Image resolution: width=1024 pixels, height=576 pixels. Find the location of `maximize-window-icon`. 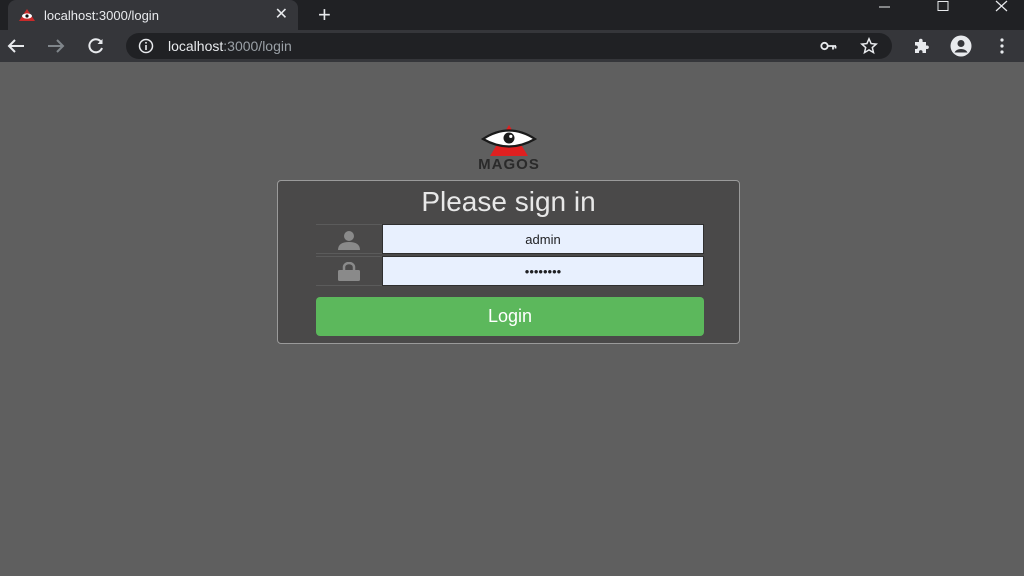

maximize-window-icon is located at coordinates (943, 15).